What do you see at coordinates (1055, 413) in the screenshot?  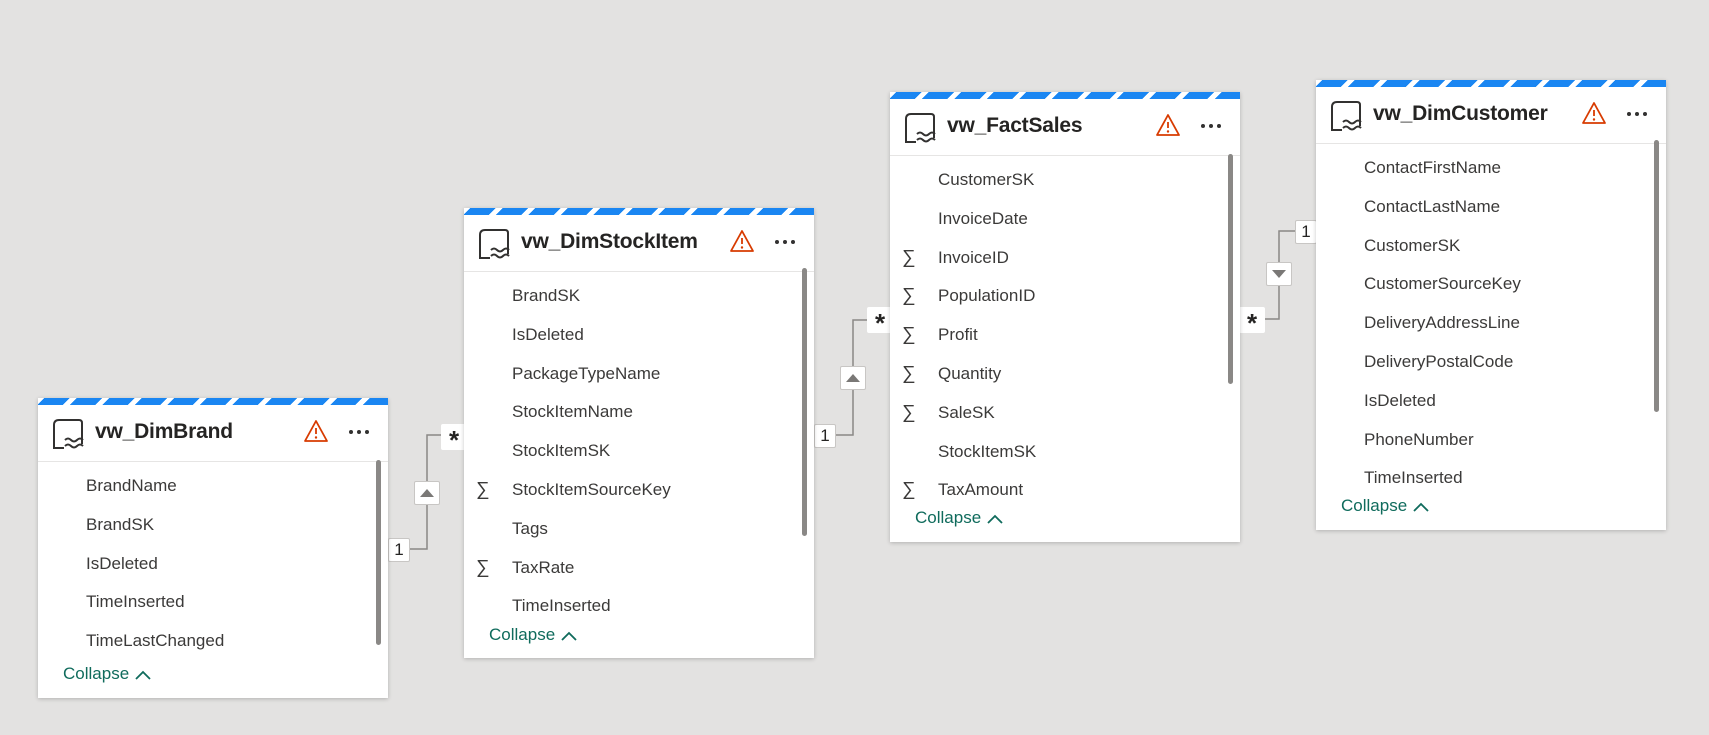 I see `field-row: ∑ SaleSK` at bounding box center [1055, 413].